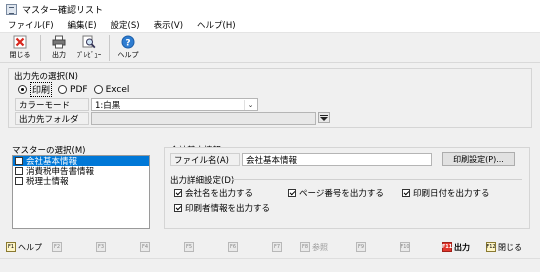  Describe the element at coordinates (128, 55) in the screenshot. I see `help-button-label: ヘルプ` at that location.